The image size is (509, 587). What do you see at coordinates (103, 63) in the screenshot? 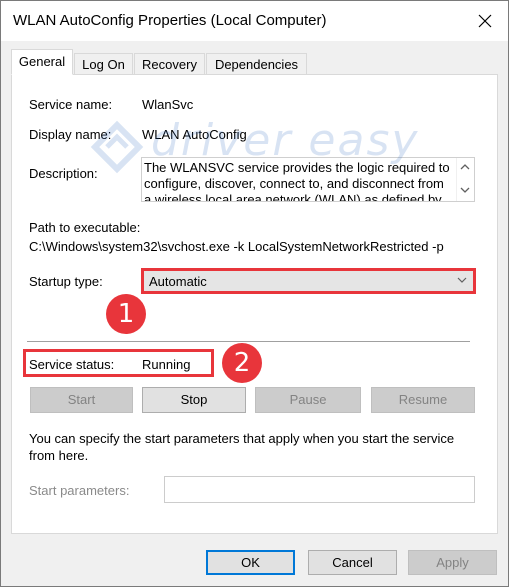
I see `tab-log-on: Log On` at bounding box center [103, 63].